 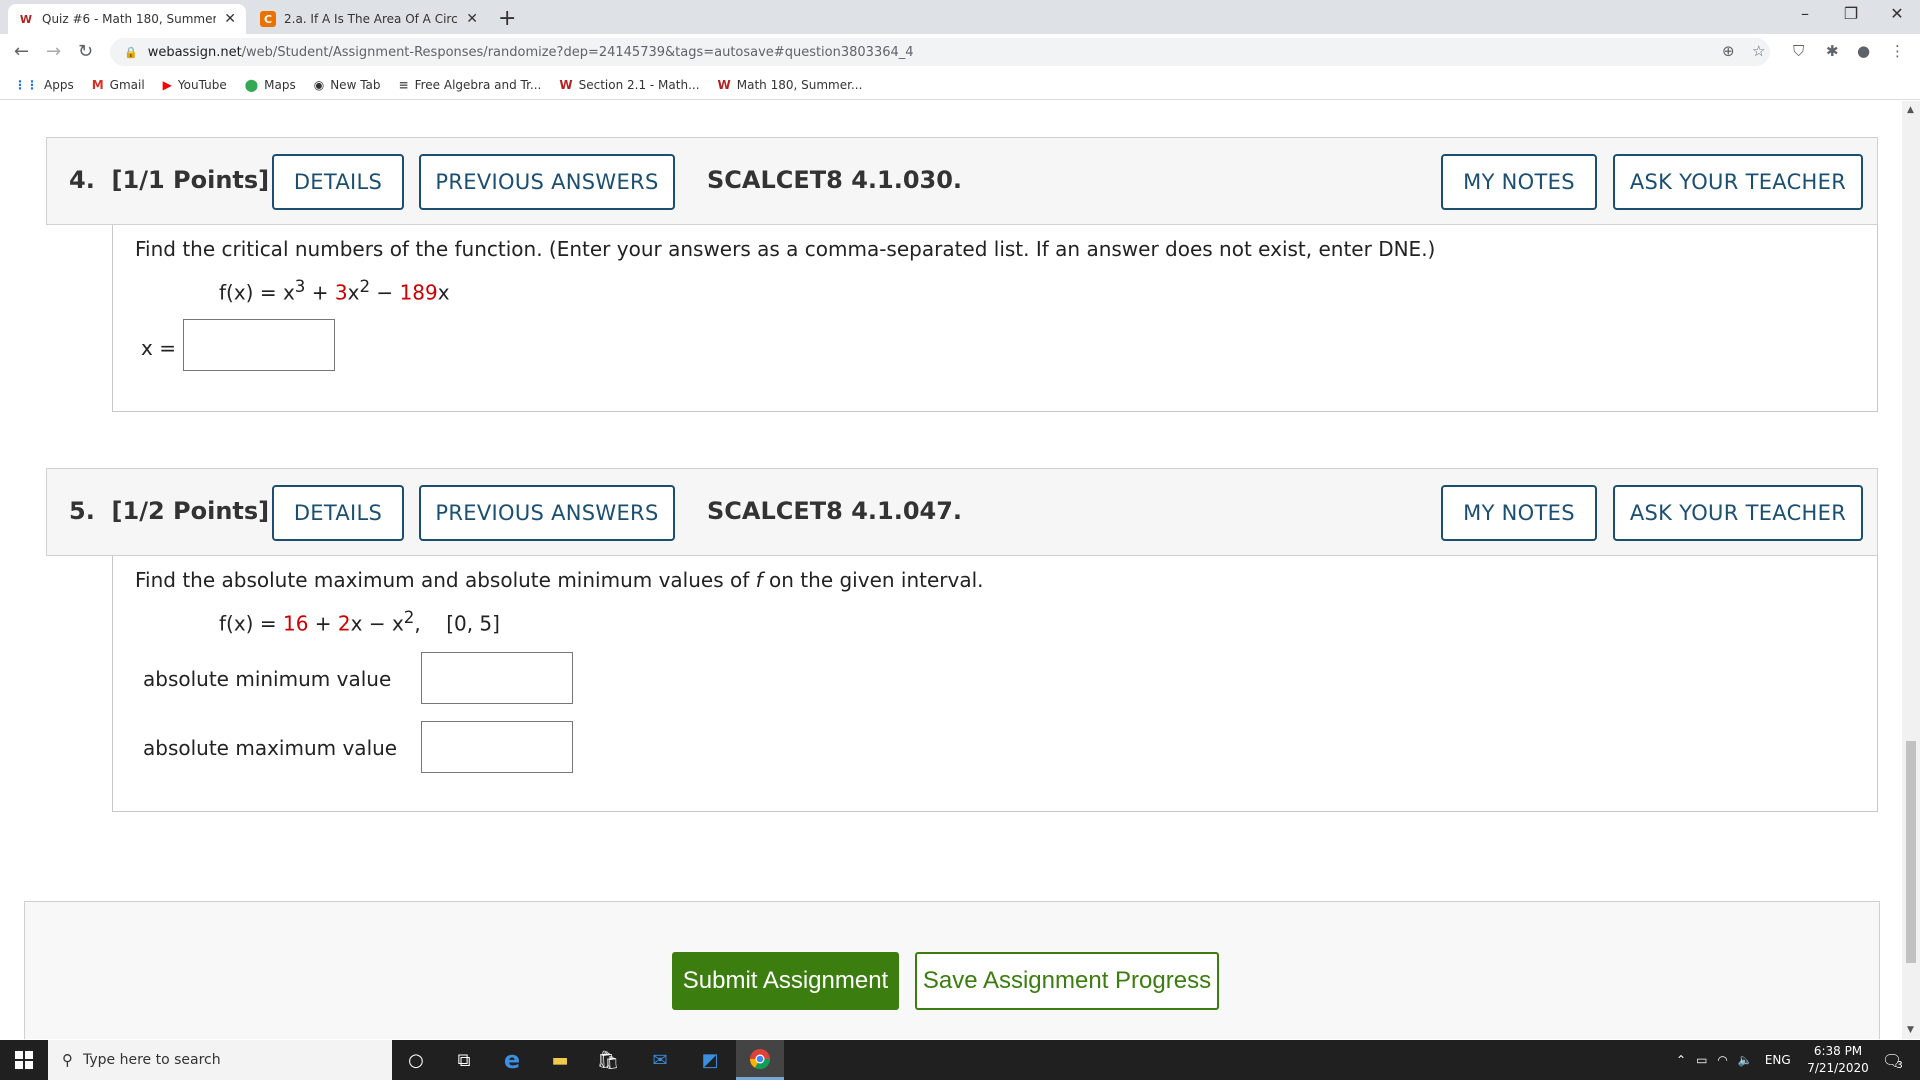 I want to click on bookmark-maps: ⬤ Maps, so click(x=270, y=85).